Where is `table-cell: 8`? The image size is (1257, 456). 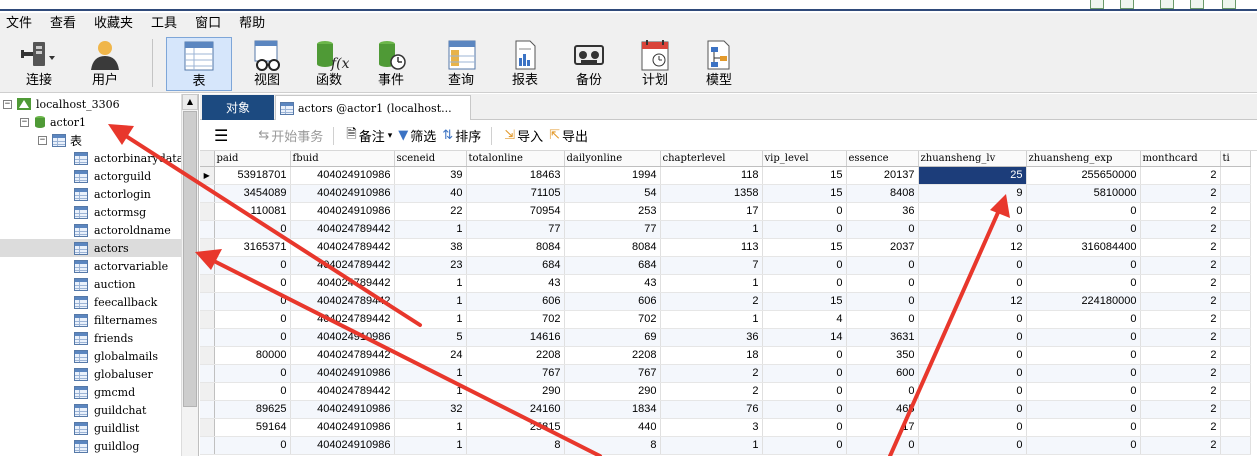 table-cell: 8 is located at coordinates (612, 445).